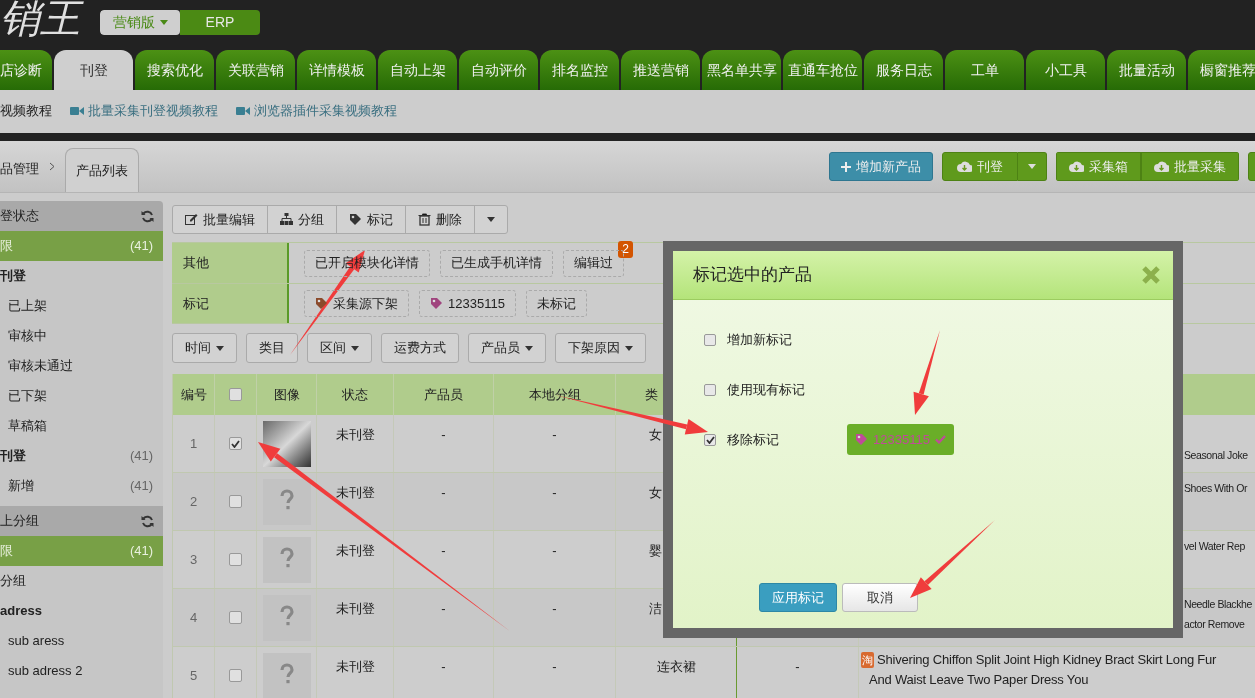 This screenshot has height=698, width=1255. Describe the element at coordinates (370, 219) in the screenshot. I see `toolbar-button: 标记` at that location.